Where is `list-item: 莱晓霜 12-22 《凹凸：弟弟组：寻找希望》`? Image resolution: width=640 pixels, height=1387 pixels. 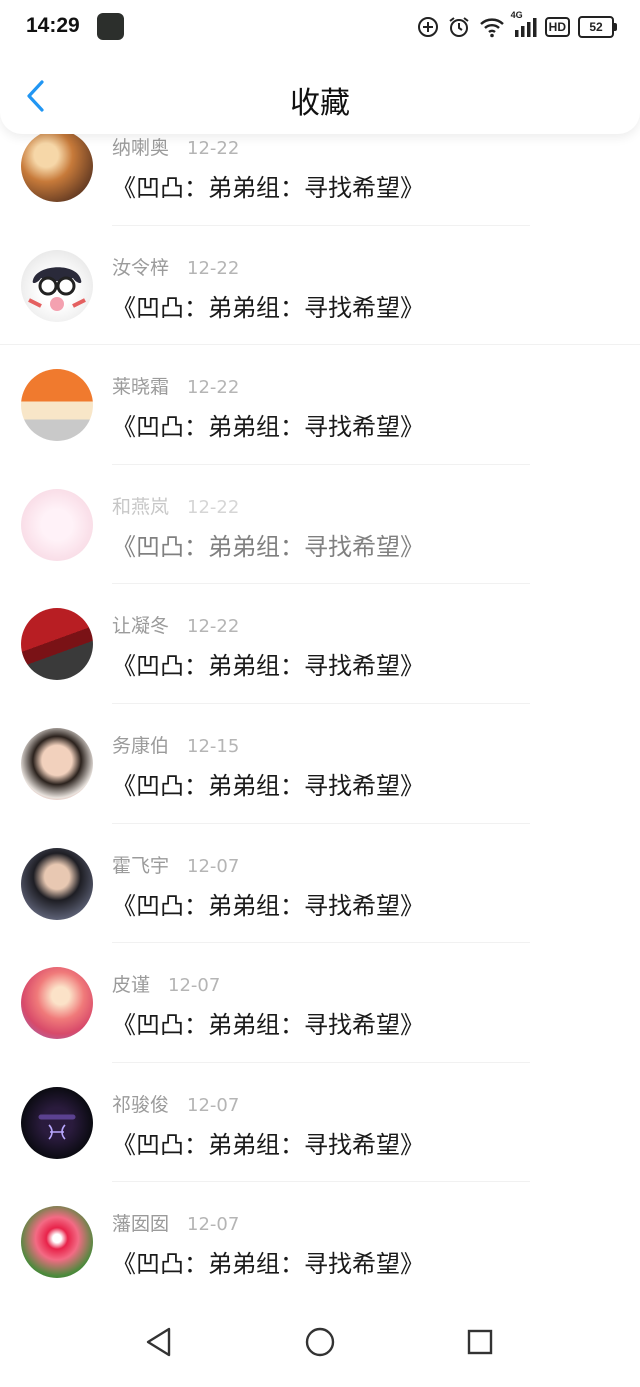 list-item: 莱晓霜 12-22 《凹凸：弟弟组：寻找希望》 is located at coordinates (320, 405).